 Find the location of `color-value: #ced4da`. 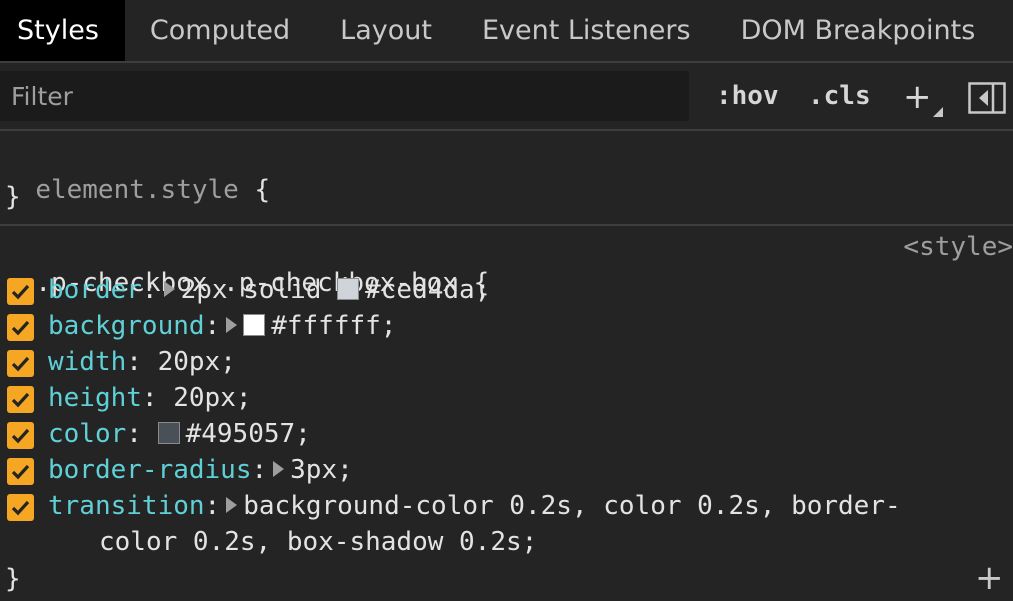

color-value: #ced4da is located at coordinates (420, 290).